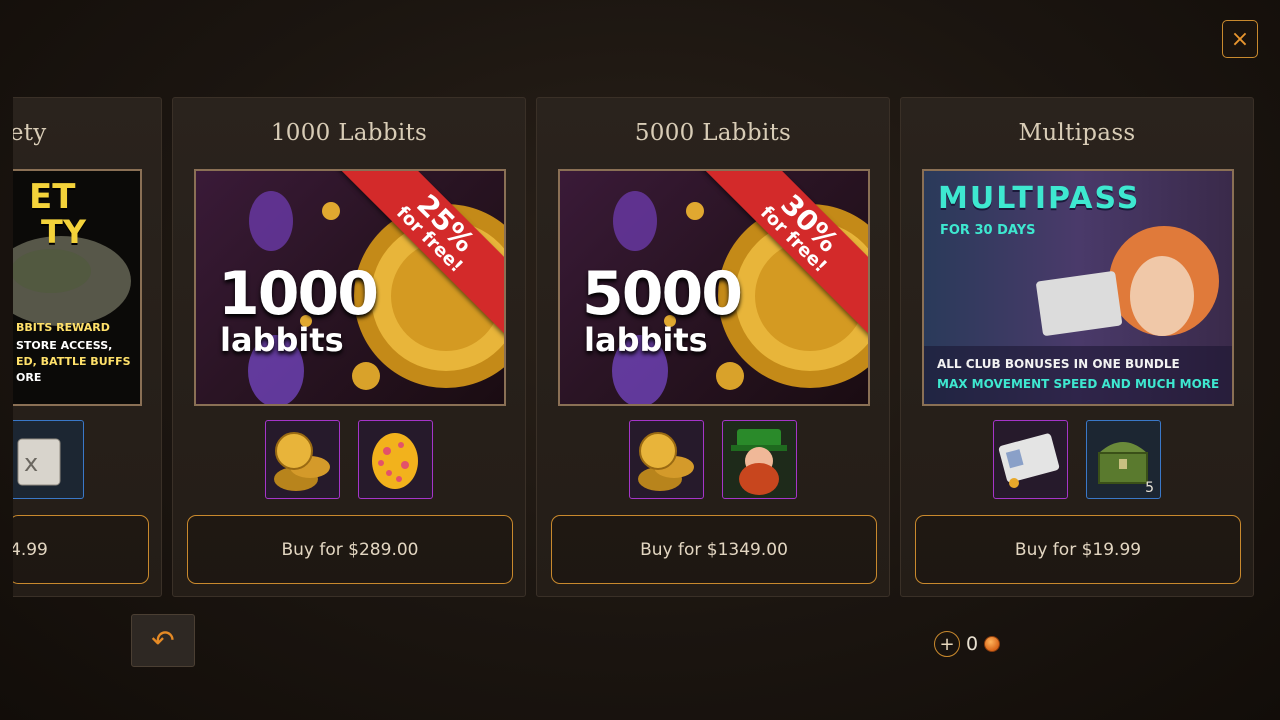 The height and width of the screenshot is (720, 1280). Describe the element at coordinates (972, 644) in the screenshot. I see `currency-amount: 0` at that location.